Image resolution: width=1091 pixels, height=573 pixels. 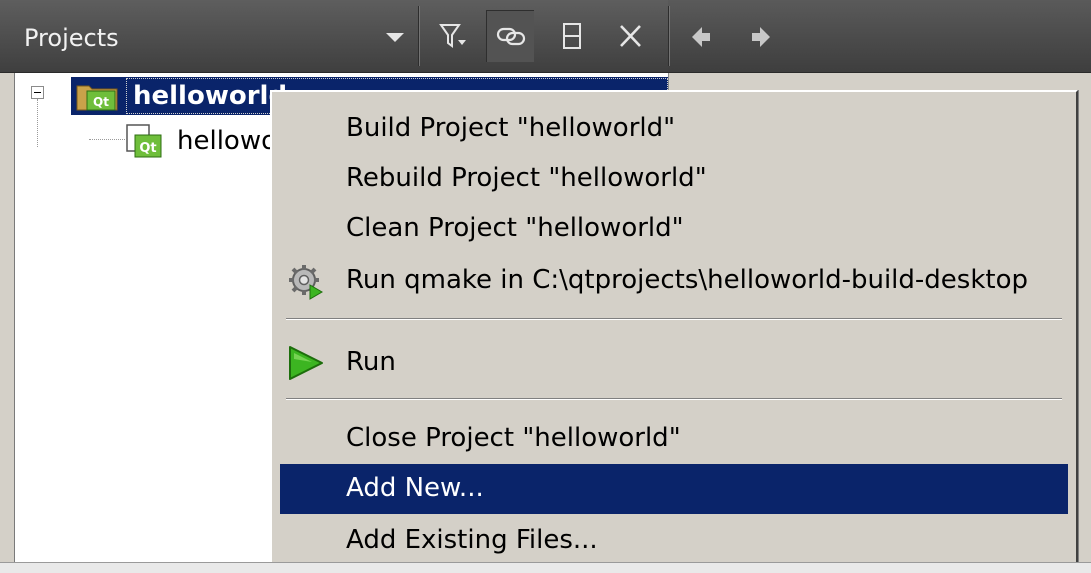 I want to click on close-icon, so click(x=630, y=36).